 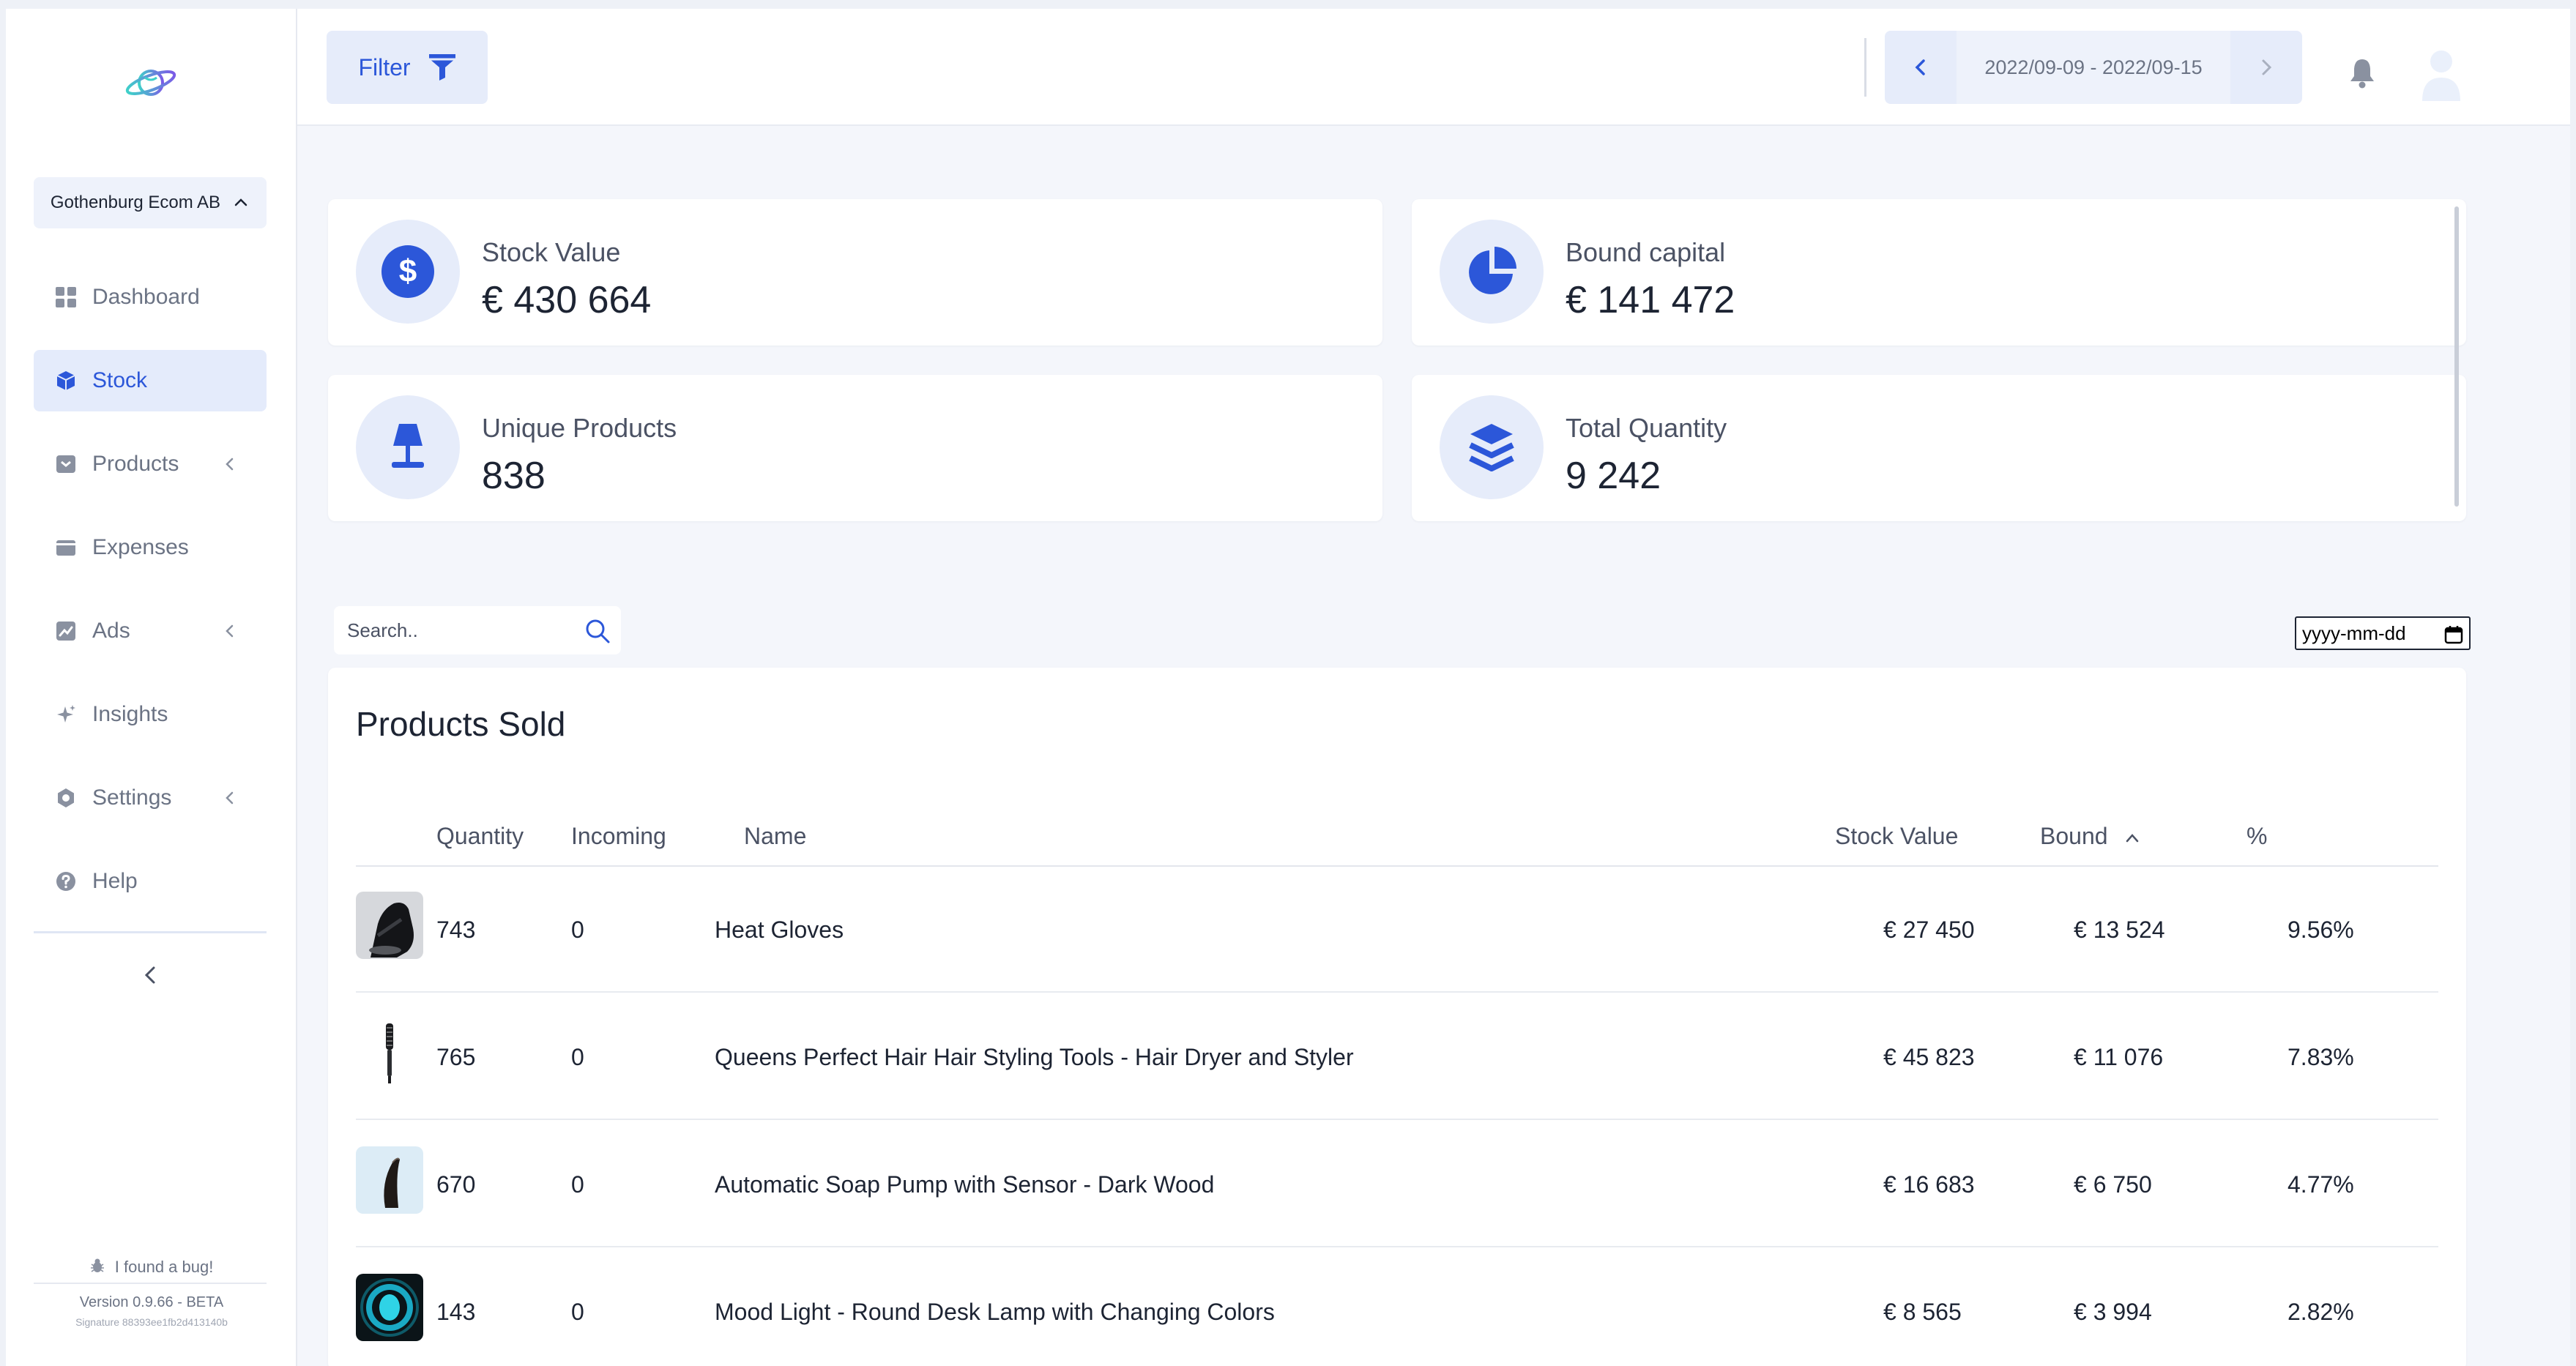 I want to click on bug-report-link: I found a bug!, so click(x=151, y=1268).